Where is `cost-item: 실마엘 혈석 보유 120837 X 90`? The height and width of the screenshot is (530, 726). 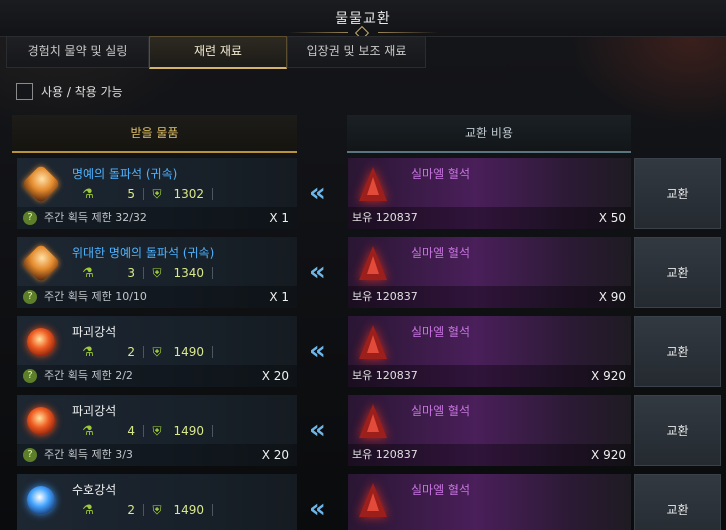 cost-item: 실마엘 혈석 보유 120837 X 90 is located at coordinates (489, 272).